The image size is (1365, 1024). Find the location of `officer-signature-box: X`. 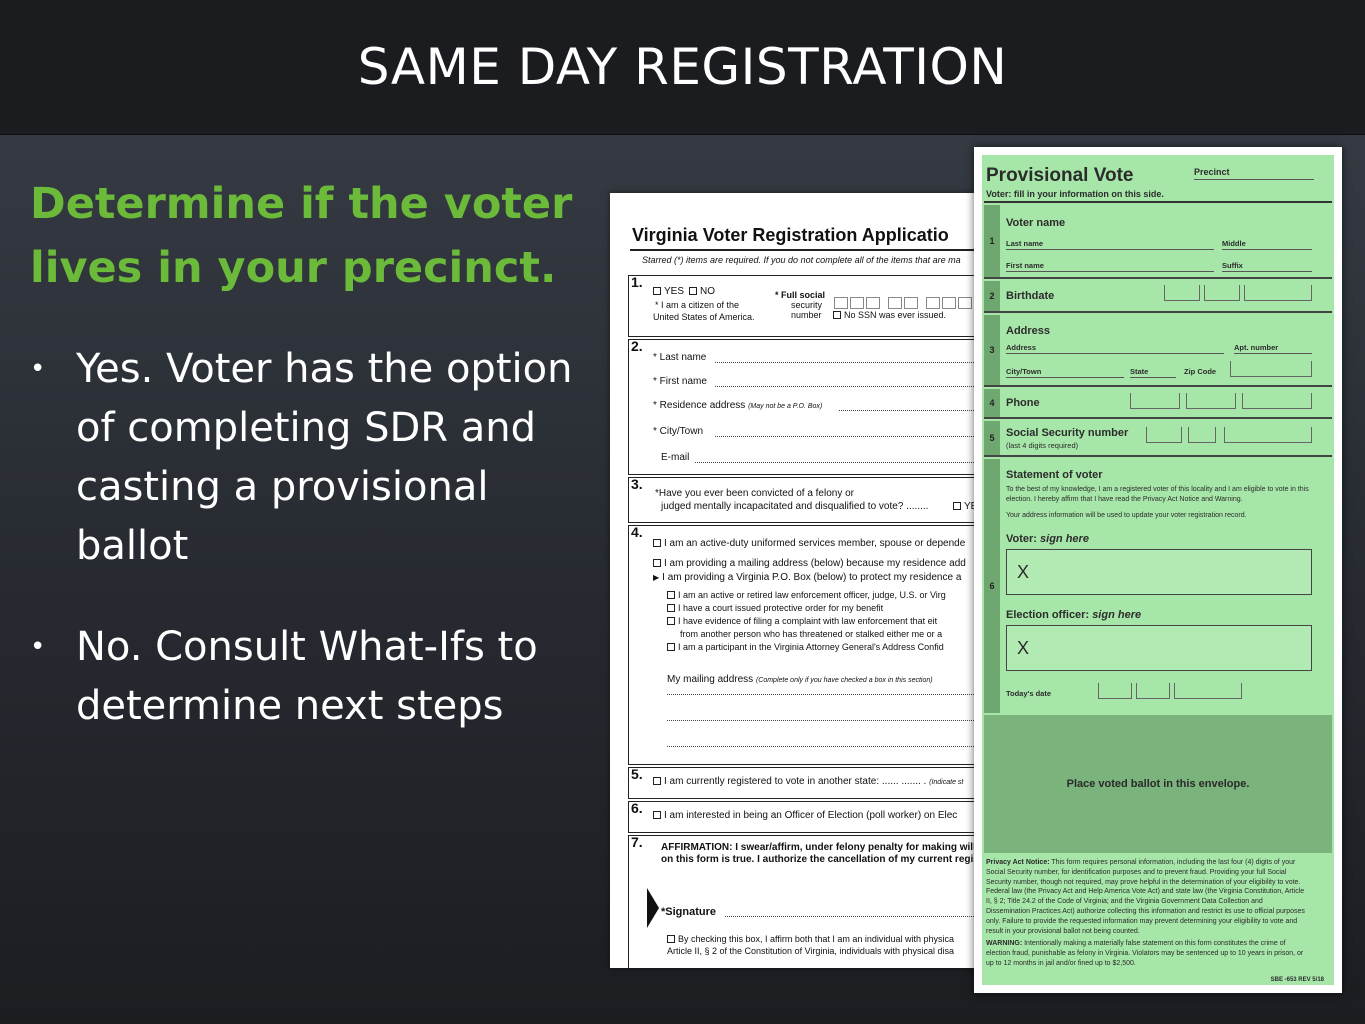

officer-signature-box: X is located at coordinates (1159, 648).